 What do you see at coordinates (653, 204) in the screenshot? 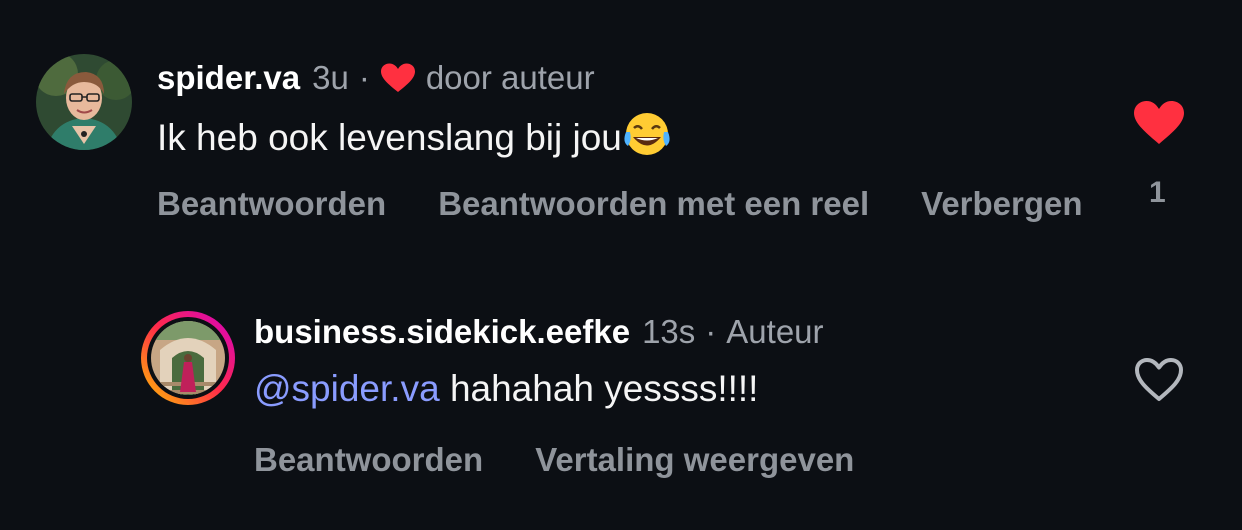
I see `reply-with-reel-button: Beantwoorden met een reel` at bounding box center [653, 204].